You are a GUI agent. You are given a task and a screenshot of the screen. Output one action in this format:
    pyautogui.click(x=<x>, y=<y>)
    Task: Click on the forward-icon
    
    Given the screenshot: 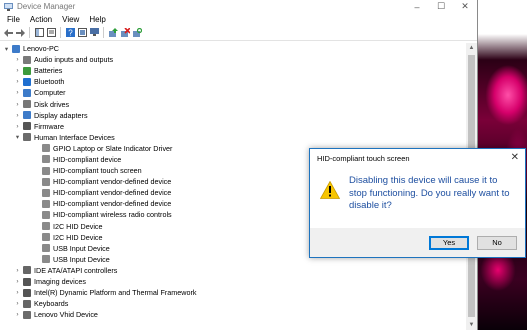 What is the action you would take?
    pyautogui.click(x=20, y=33)
    